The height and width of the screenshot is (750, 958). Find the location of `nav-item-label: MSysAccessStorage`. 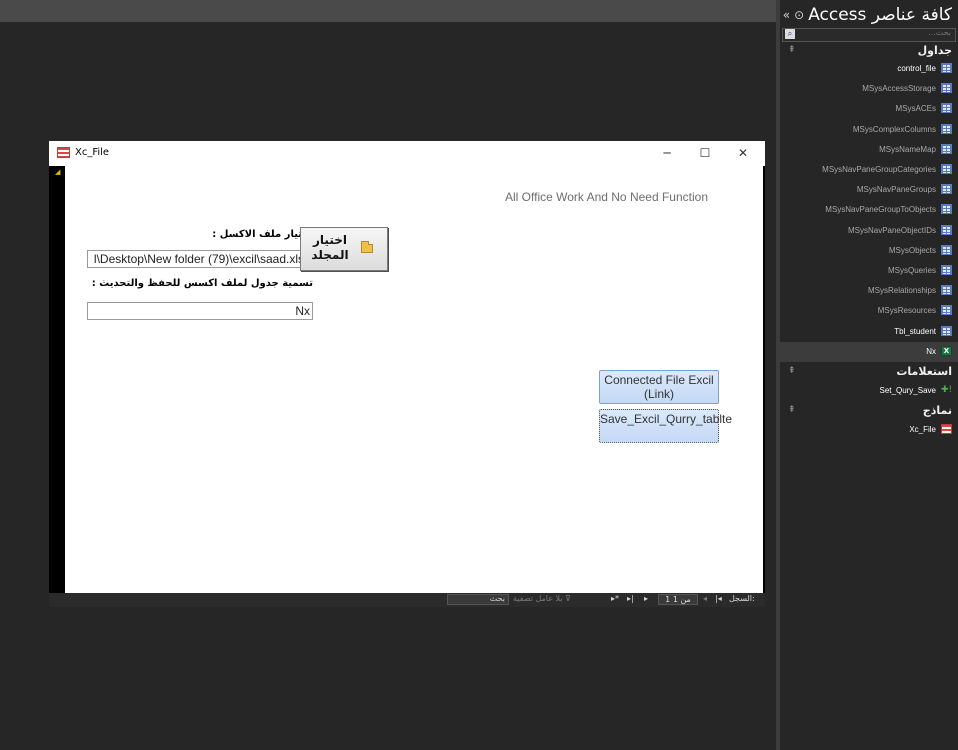

nav-item-label: MSysAccessStorage is located at coordinates (899, 89).